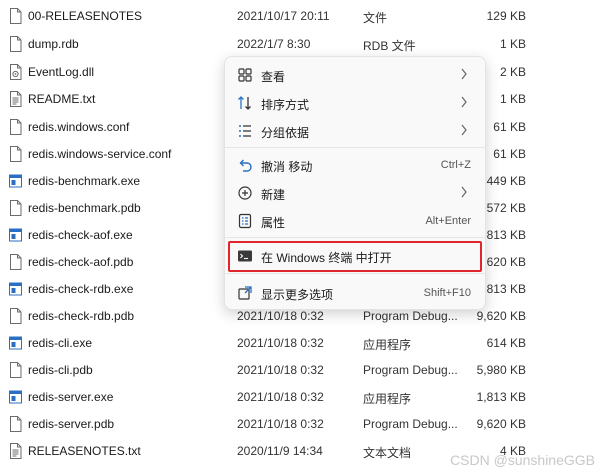 This screenshot has height=474, width=605. Describe the element at coordinates (283, 16) in the screenshot. I see `file-date: 2021/10/17 20:11` at that location.